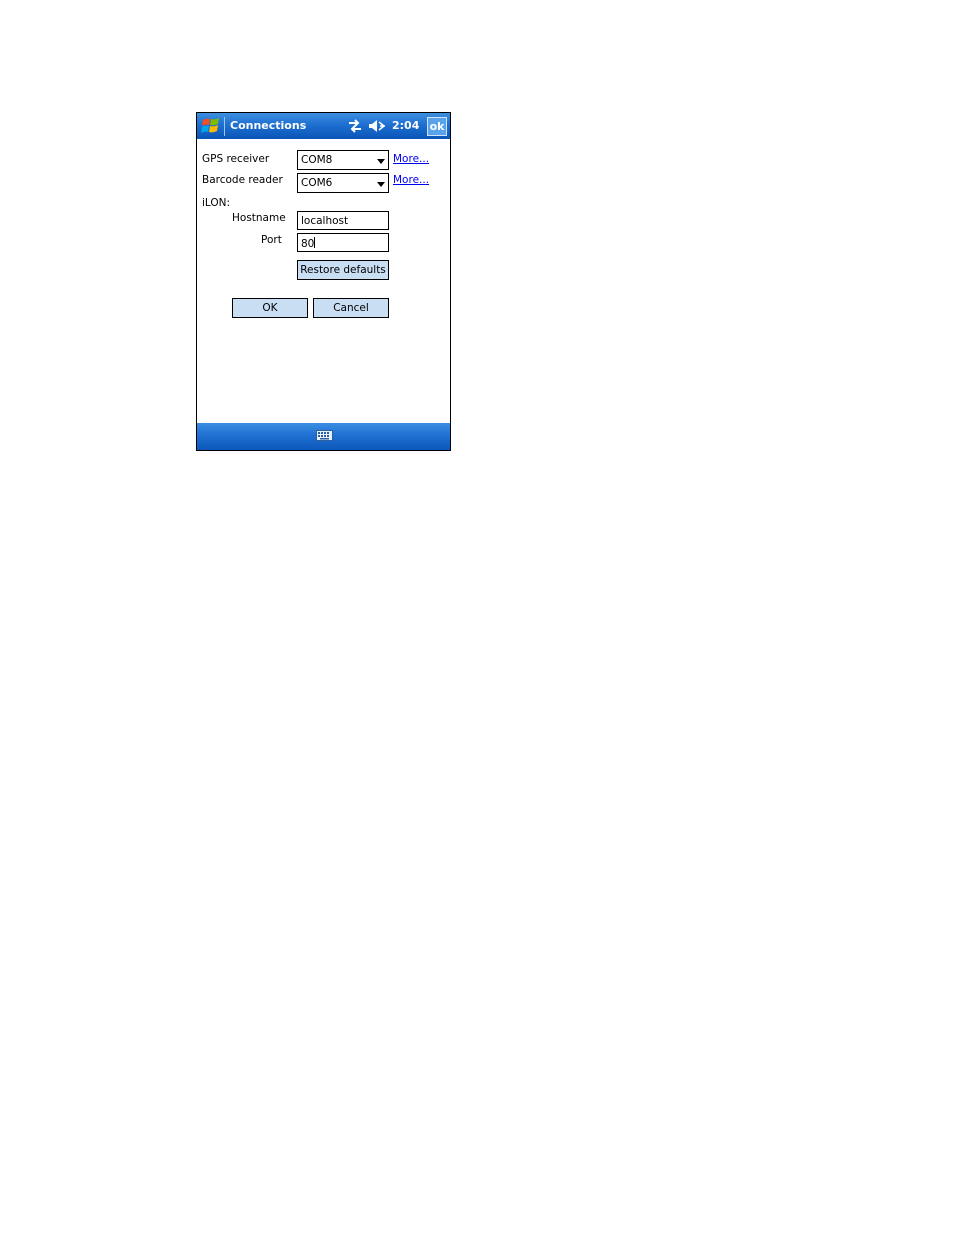 This screenshot has height=1235, width=954. Describe the element at coordinates (224, 126) in the screenshot. I see `title-separator` at that location.